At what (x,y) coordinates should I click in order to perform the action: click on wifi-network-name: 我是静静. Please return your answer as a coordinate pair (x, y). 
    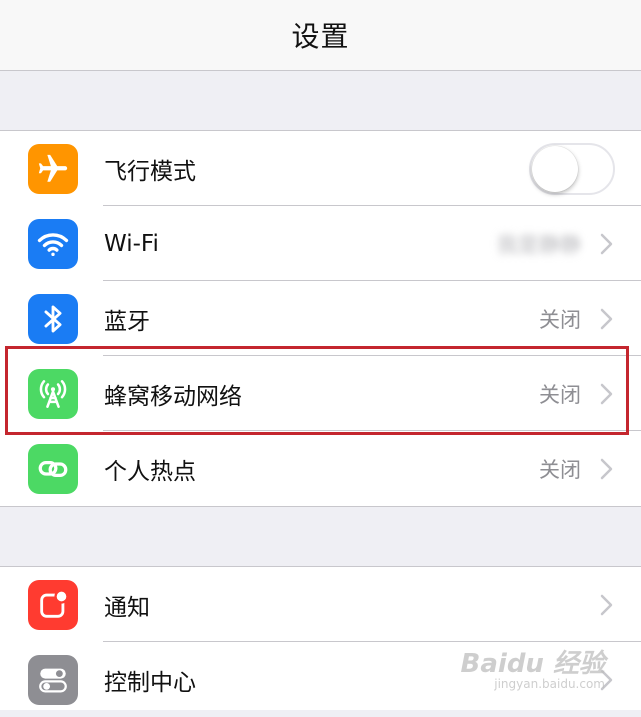
    Looking at the image, I should click on (539, 244).